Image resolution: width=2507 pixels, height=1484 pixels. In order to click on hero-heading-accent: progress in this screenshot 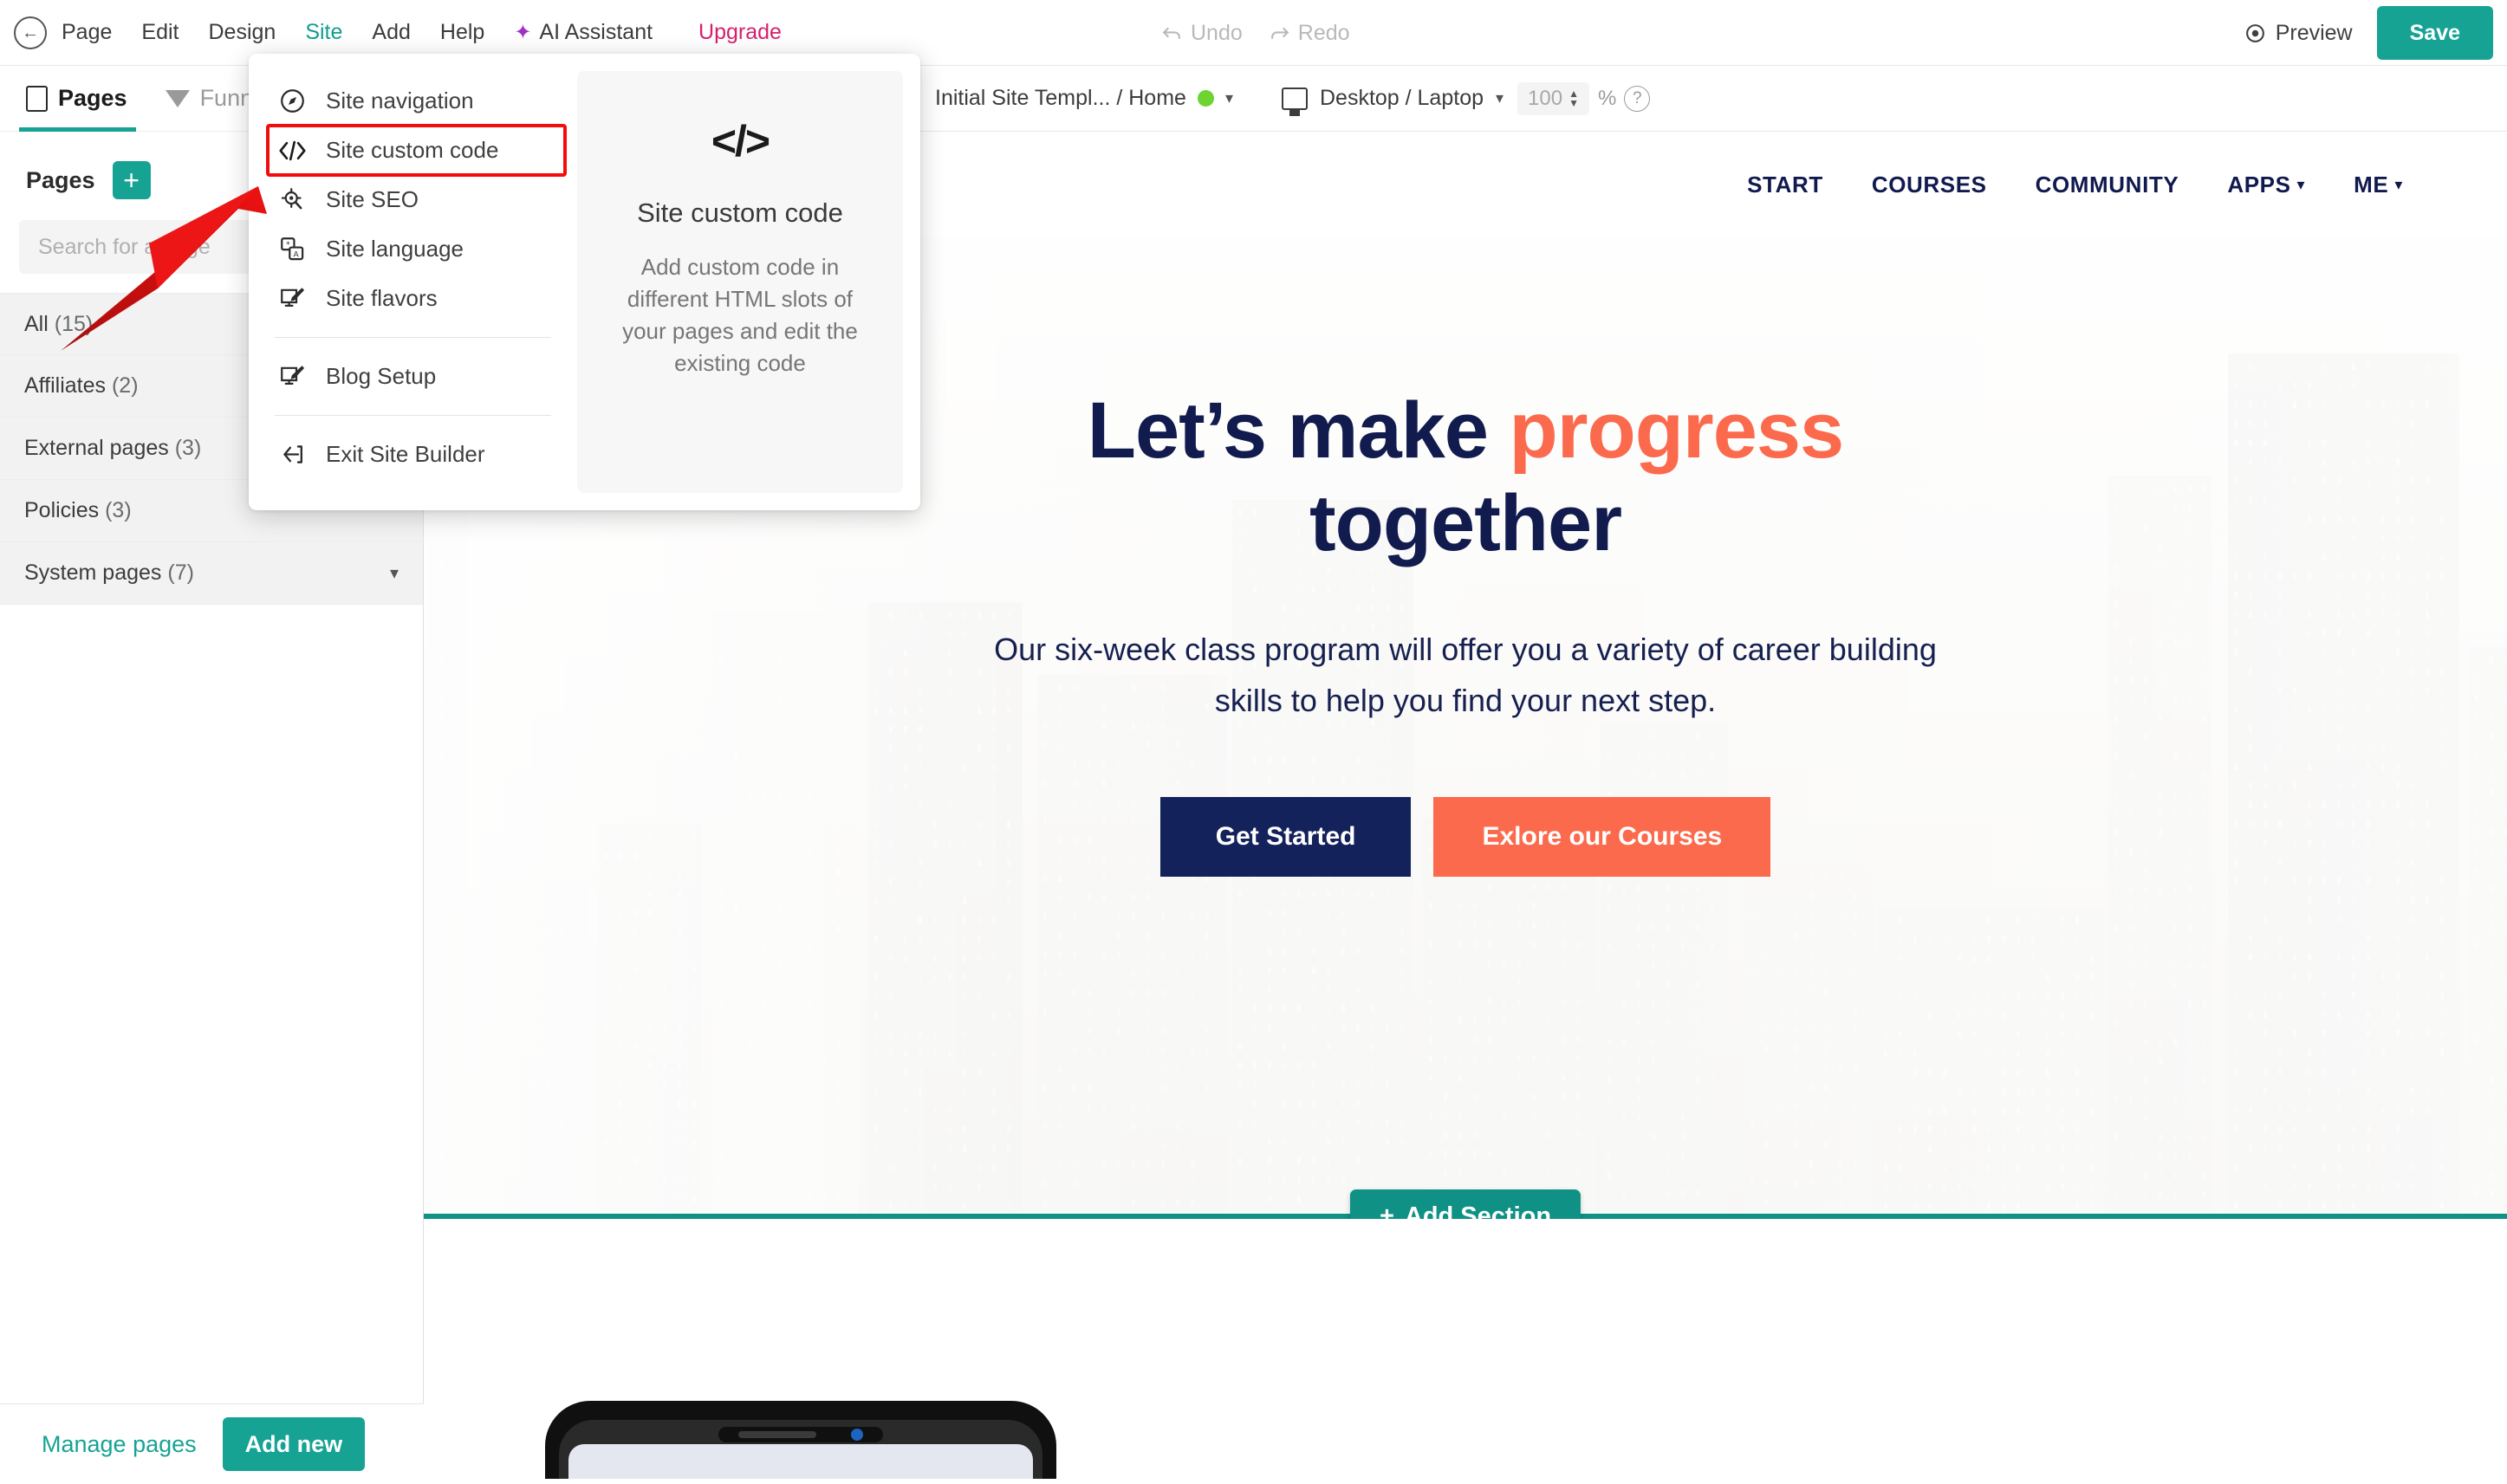, I will do `click(1677, 430)`.